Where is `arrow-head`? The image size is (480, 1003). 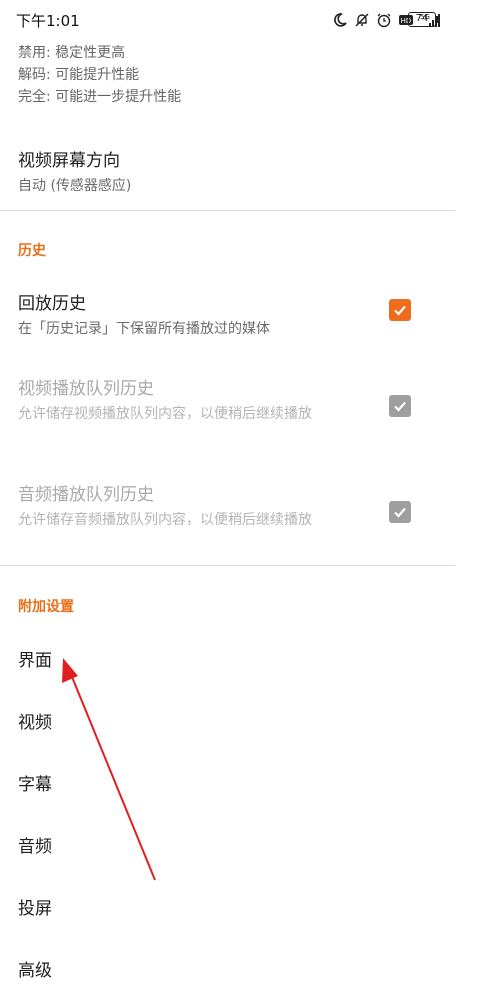
arrow-head is located at coordinates (70, 670).